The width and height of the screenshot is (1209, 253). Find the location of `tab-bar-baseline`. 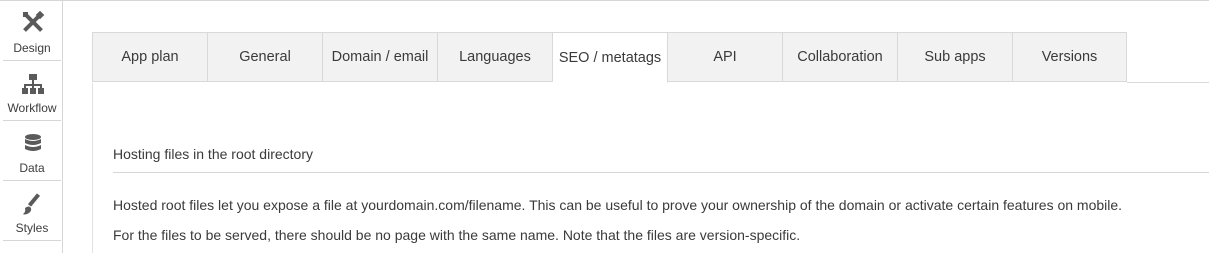

tab-bar-baseline is located at coordinates (1168, 82).